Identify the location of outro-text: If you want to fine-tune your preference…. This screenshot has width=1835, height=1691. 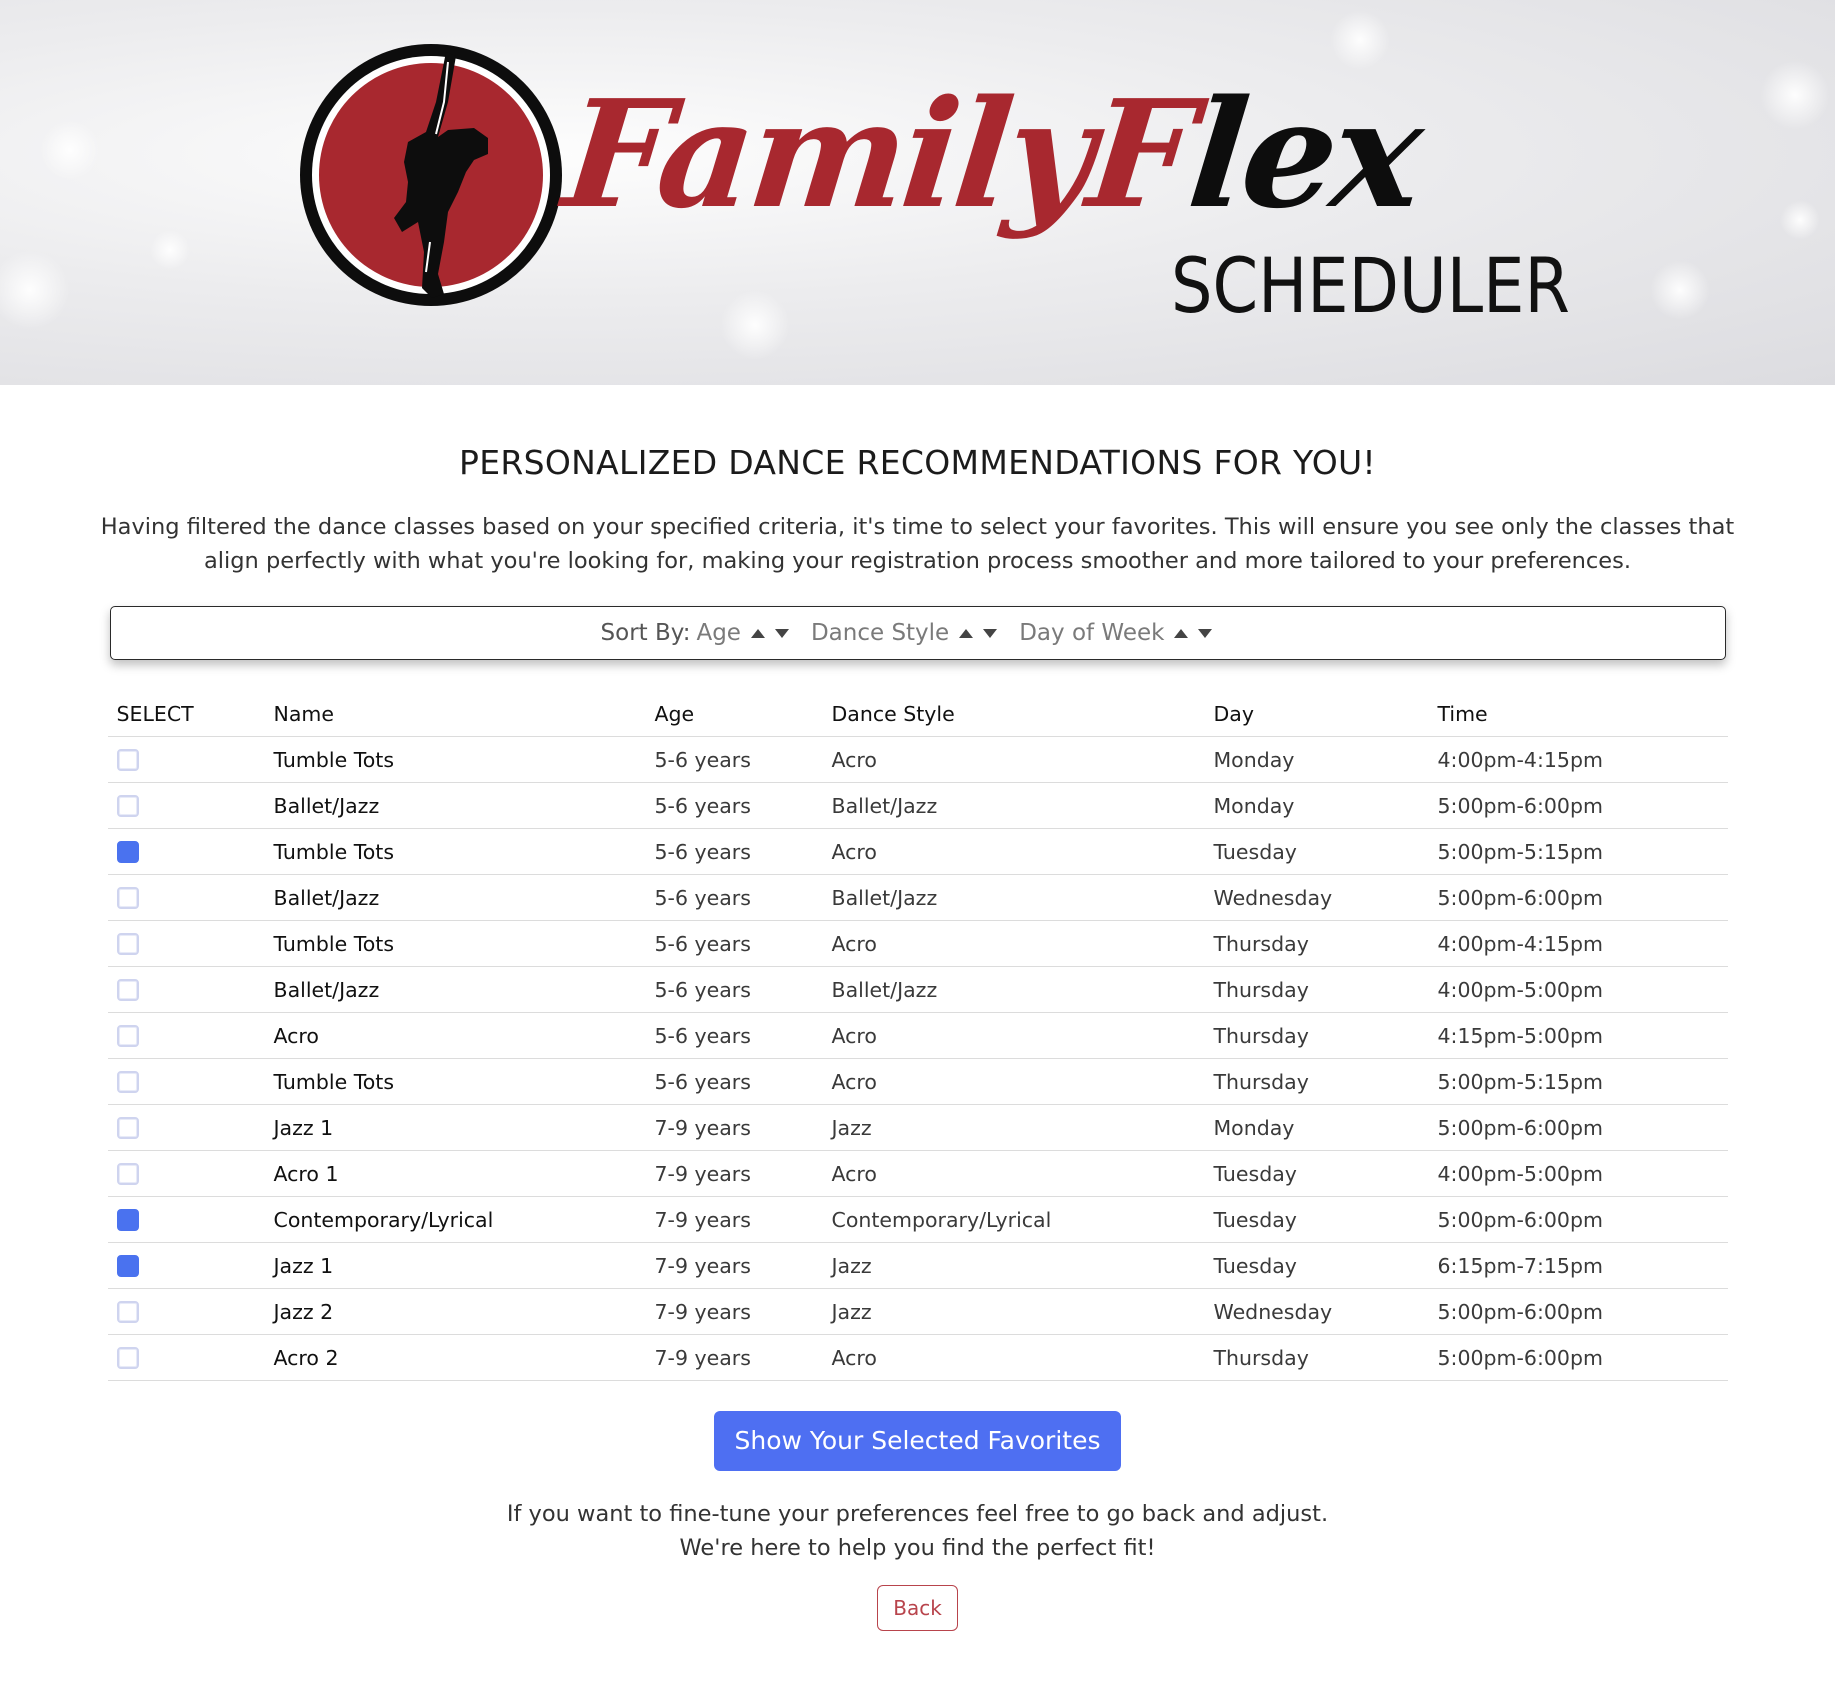
(917, 1564).